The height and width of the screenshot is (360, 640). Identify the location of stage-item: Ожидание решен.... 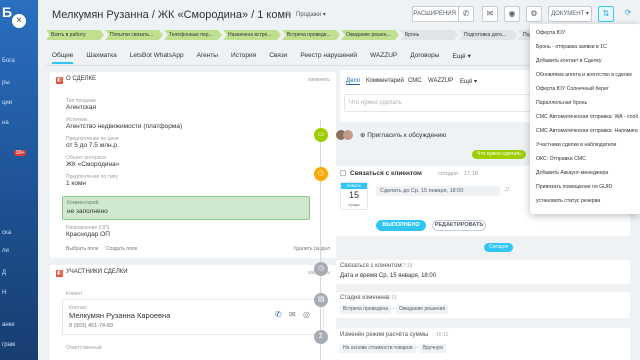
(370, 35).